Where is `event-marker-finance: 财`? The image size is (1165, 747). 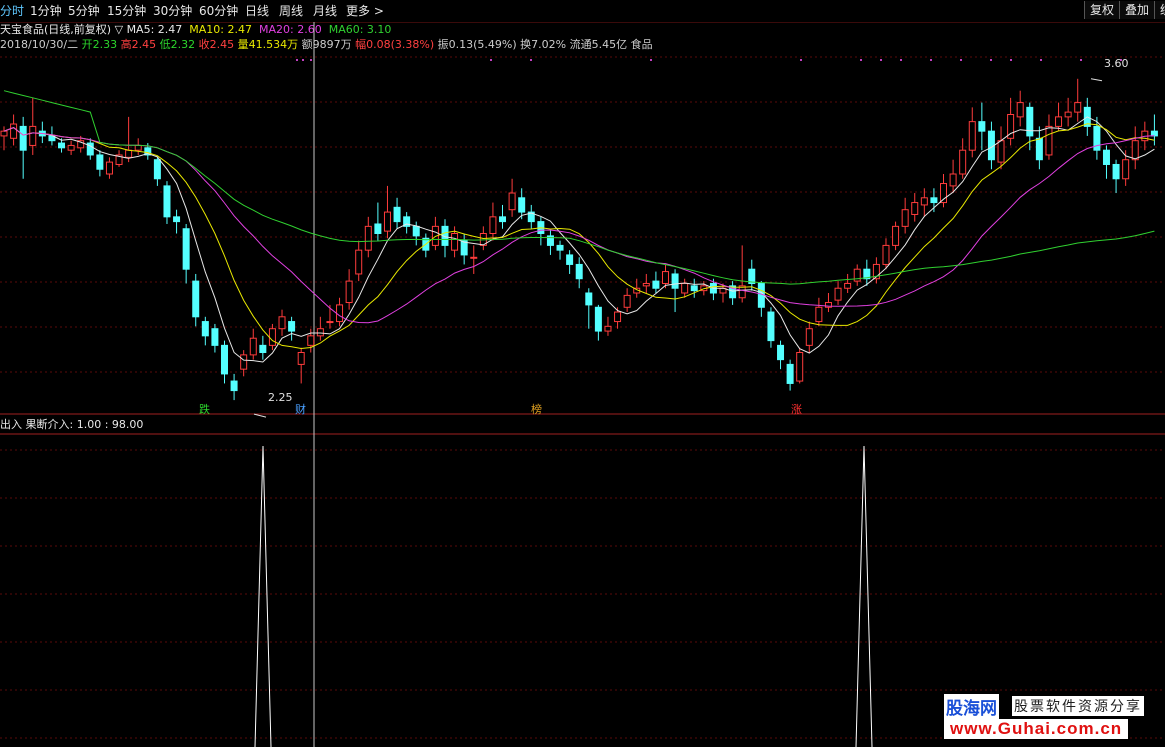 event-marker-finance: 财 is located at coordinates (300, 409).